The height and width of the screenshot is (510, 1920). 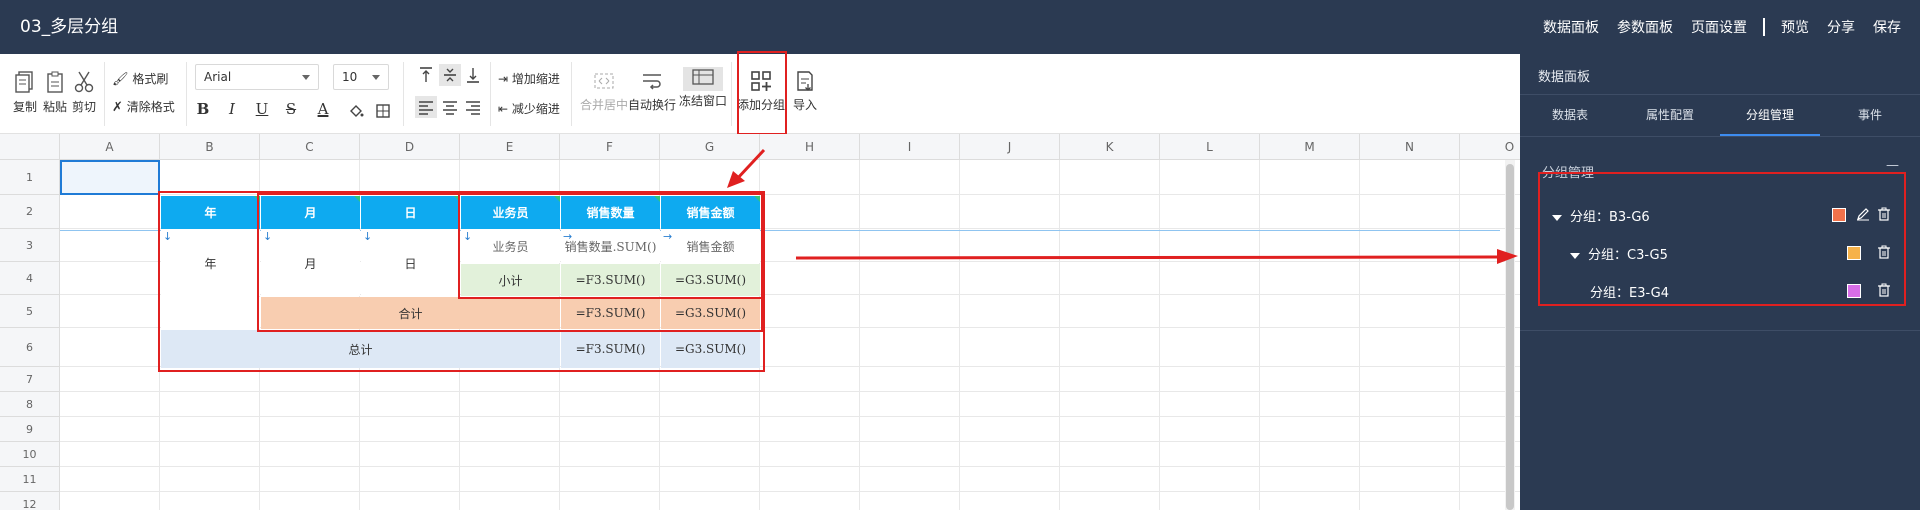 What do you see at coordinates (1770, 114) in the screenshot?
I see `tab-group-management: 分组管理` at bounding box center [1770, 114].